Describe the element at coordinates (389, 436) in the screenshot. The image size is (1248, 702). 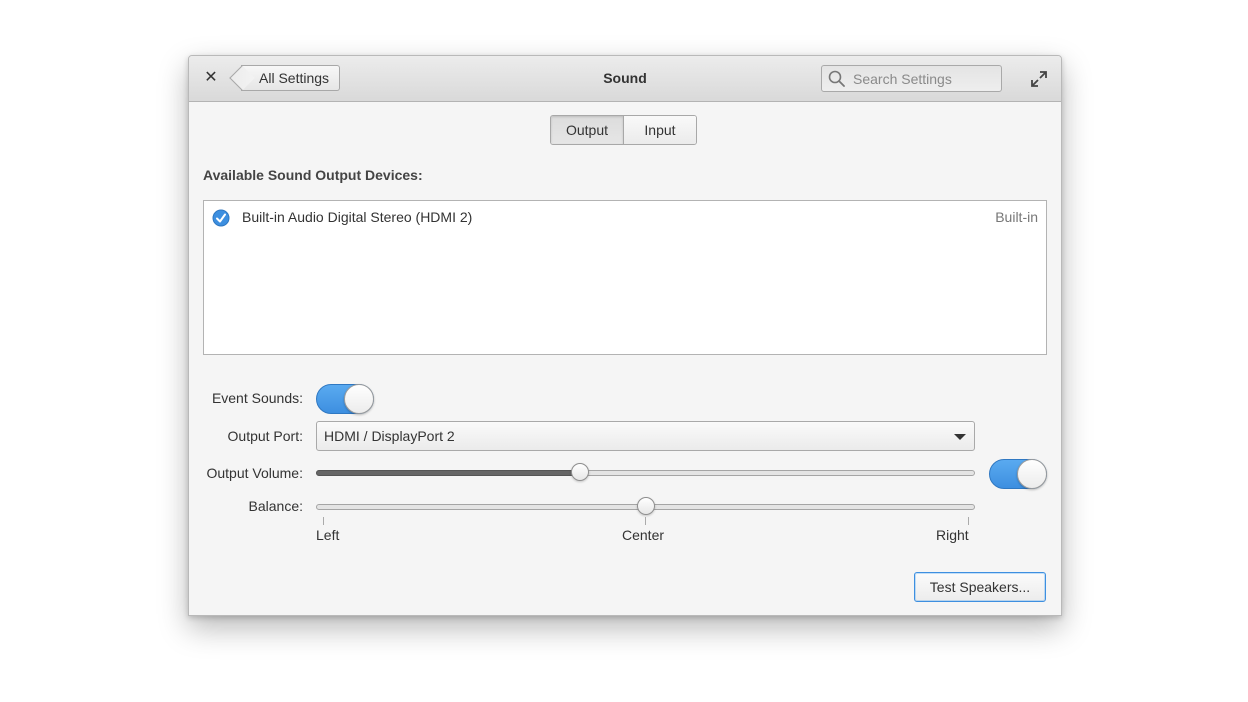
I see `output-port-value: HDMI / DisplayPort 2` at that location.